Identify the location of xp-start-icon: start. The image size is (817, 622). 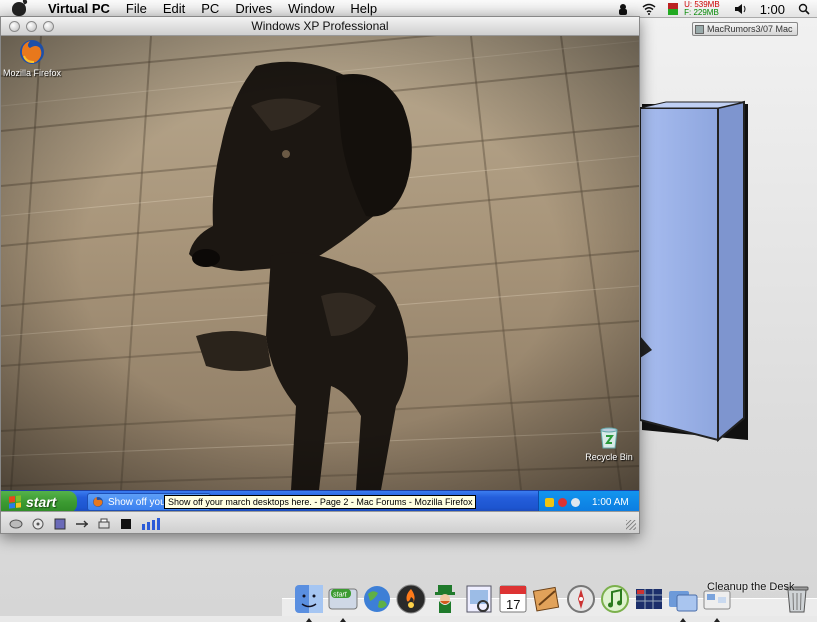
(343, 599).